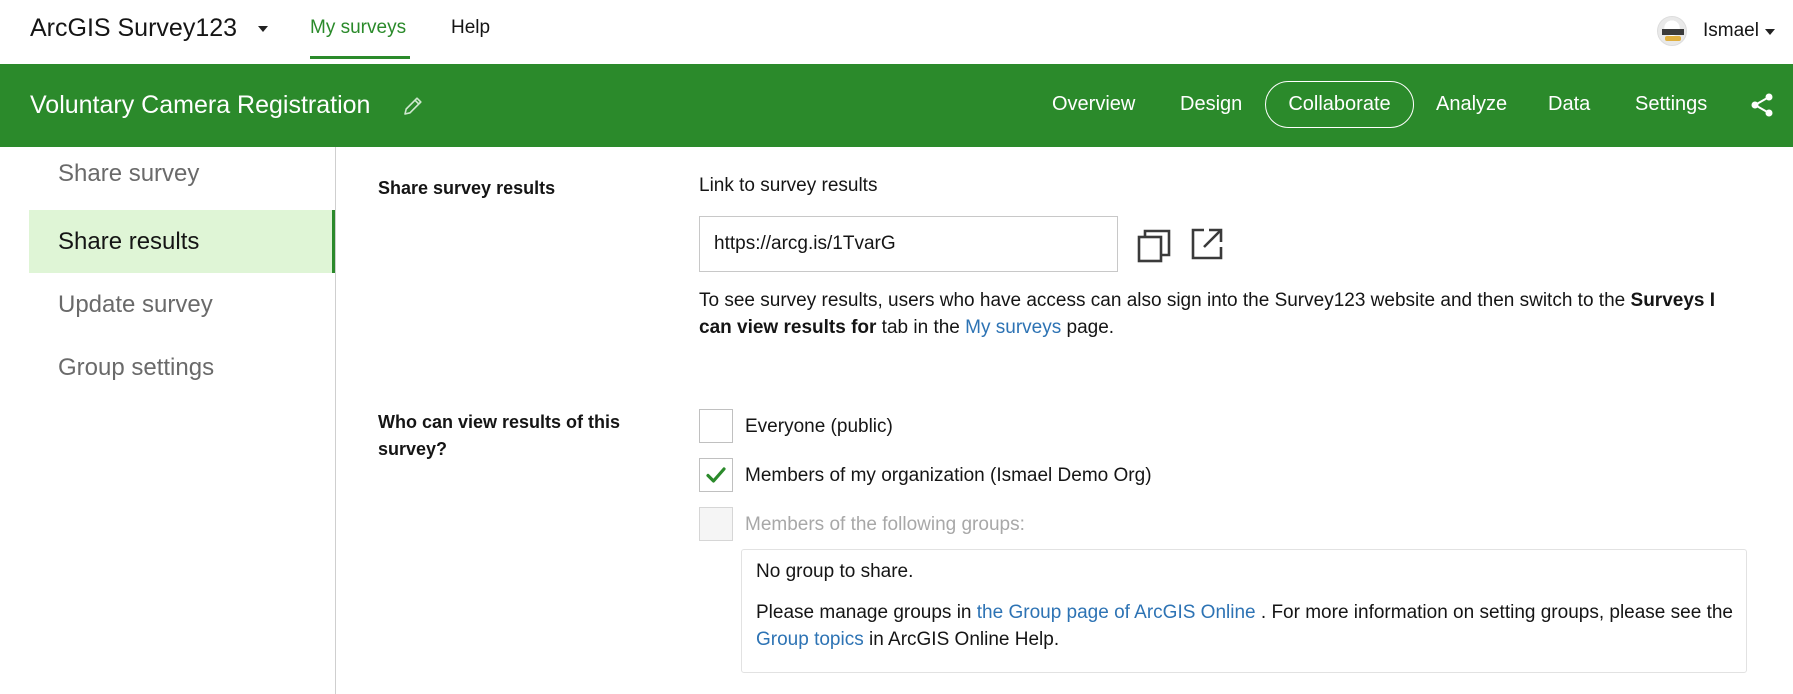  Describe the element at coordinates (835, 571) in the screenshot. I see `no-group-message: No group to share.` at that location.